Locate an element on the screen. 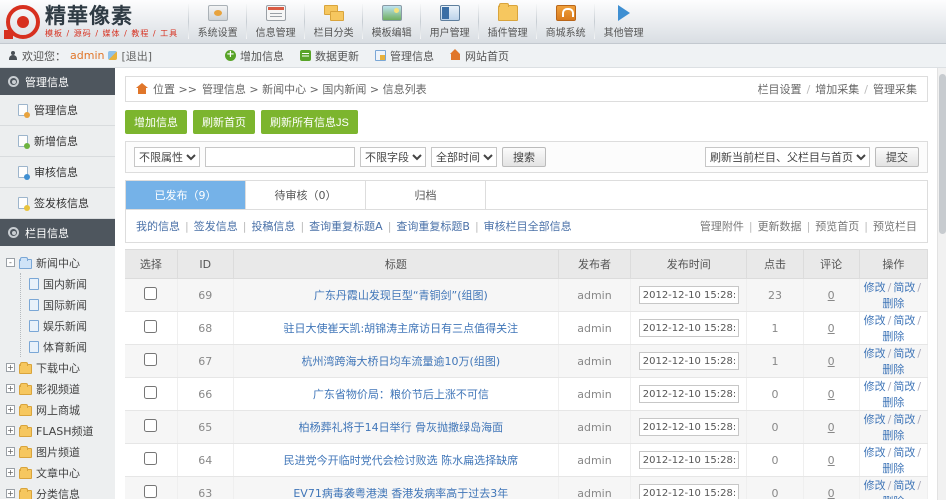 The height and width of the screenshot is (500, 946). title-link: 广东省物价局：粮价节后上涨不可信 is located at coordinates (401, 394).